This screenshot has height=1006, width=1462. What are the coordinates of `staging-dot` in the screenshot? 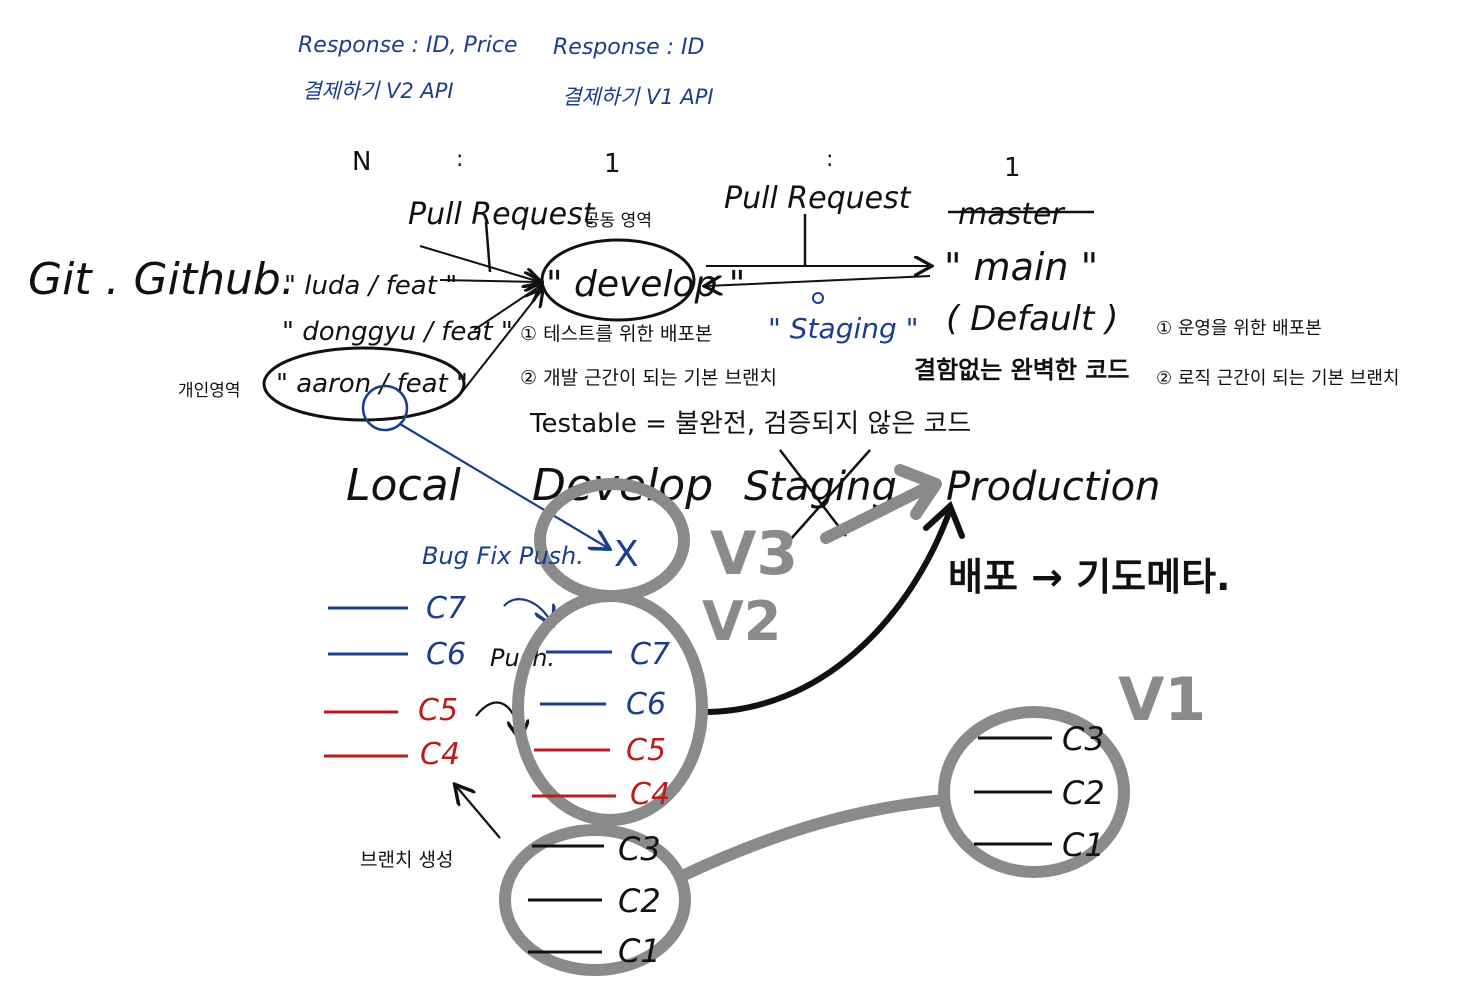 It's located at (818, 298).